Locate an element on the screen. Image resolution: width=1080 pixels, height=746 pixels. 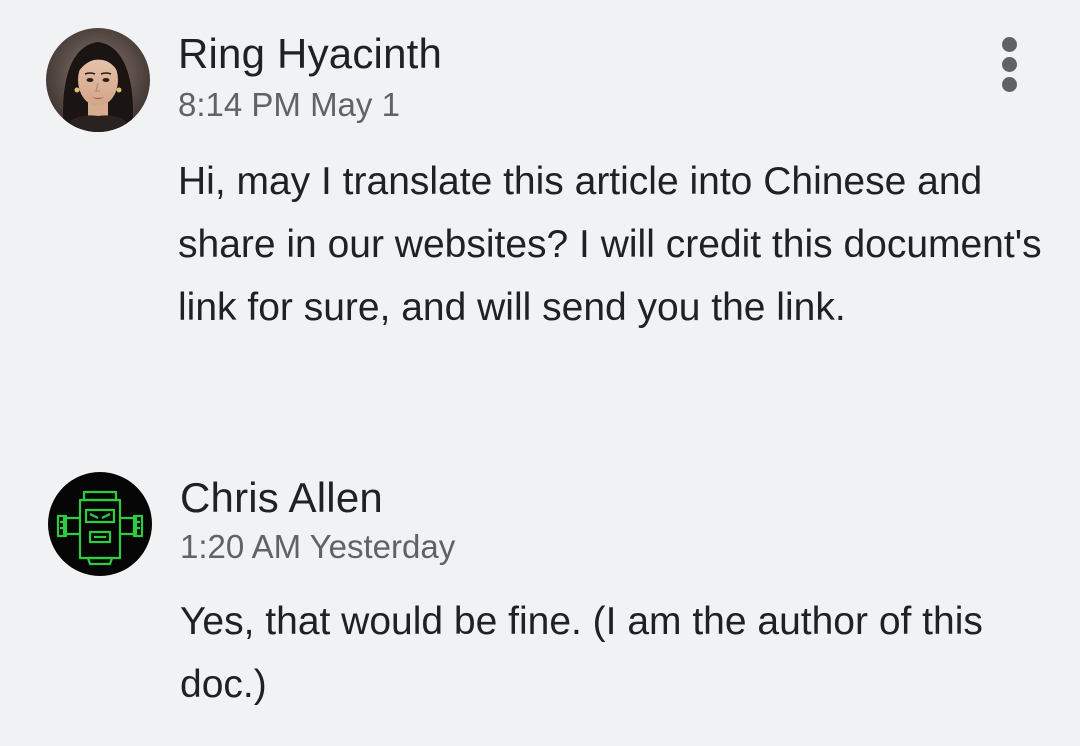
user-photo-icon is located at coordinates (98, 80).